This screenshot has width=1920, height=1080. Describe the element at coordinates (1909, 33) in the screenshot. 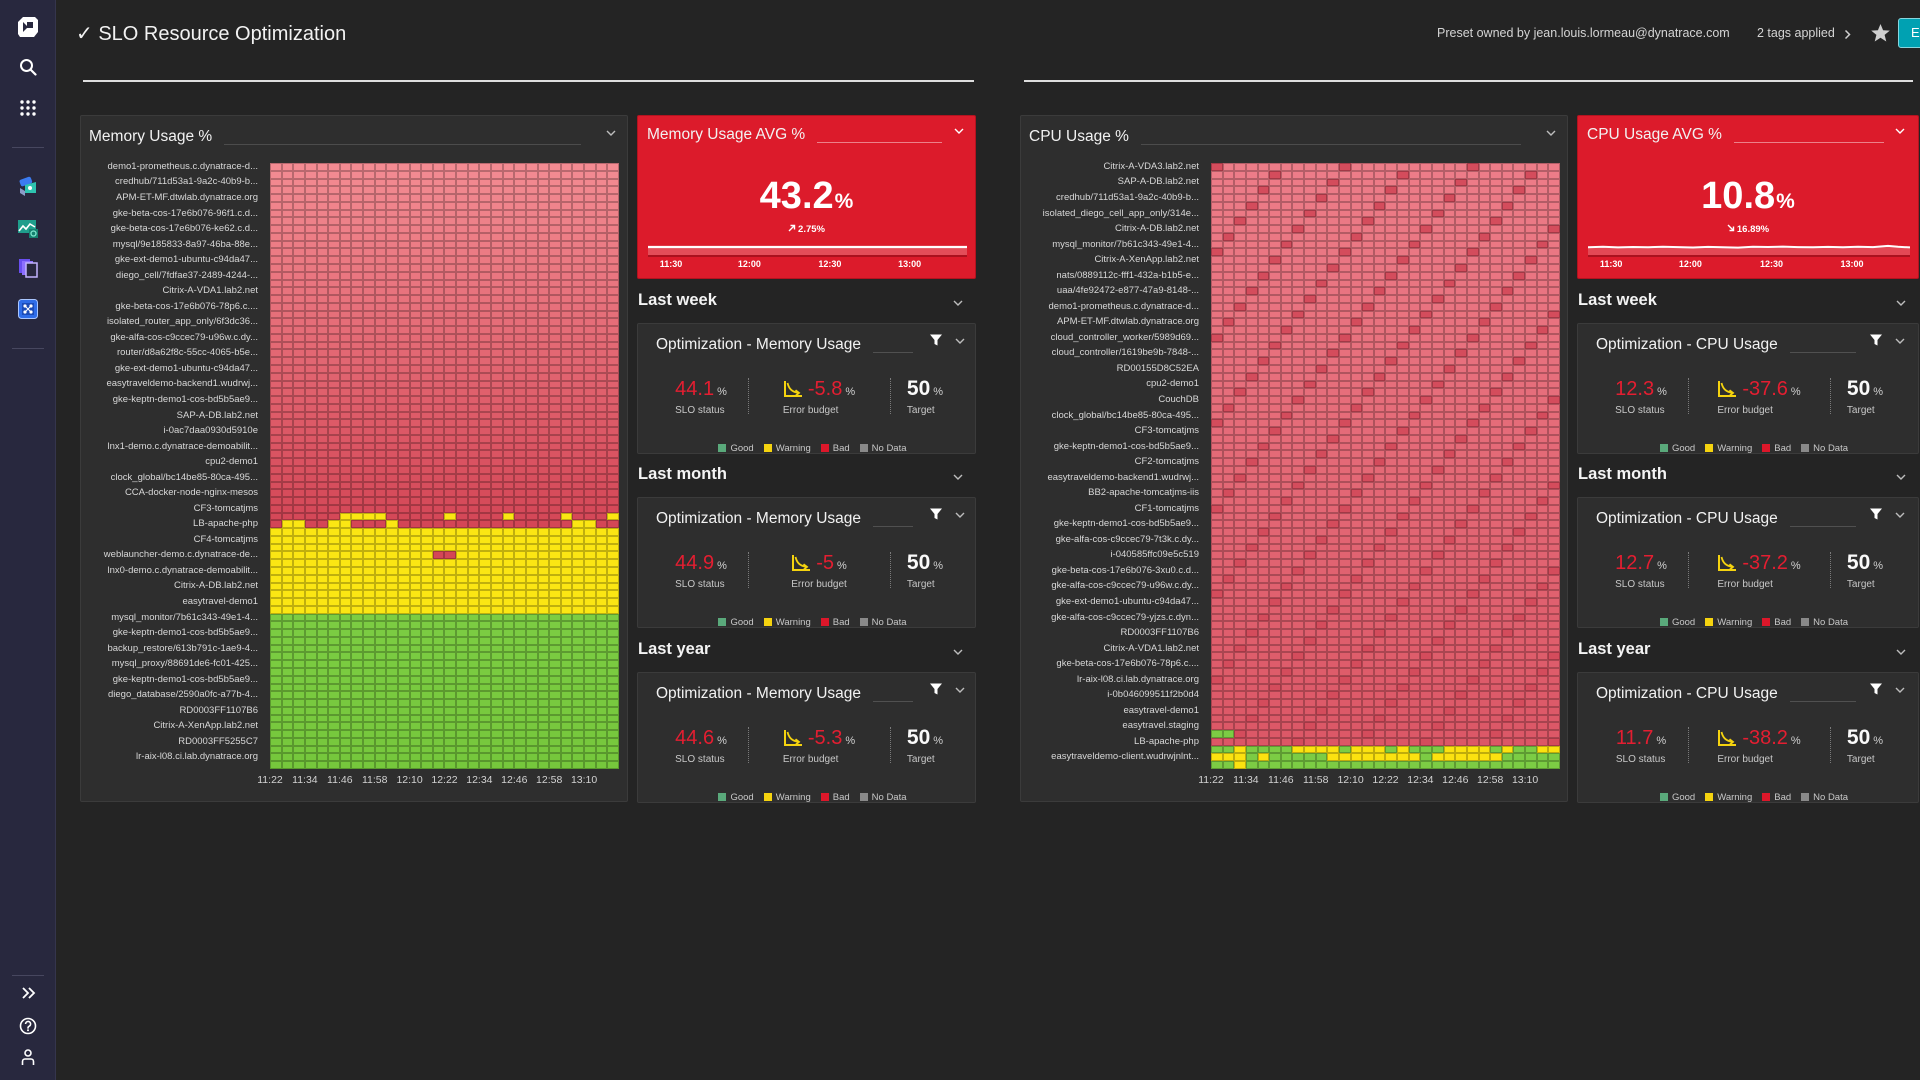

I see `edit-button: E` at that location.